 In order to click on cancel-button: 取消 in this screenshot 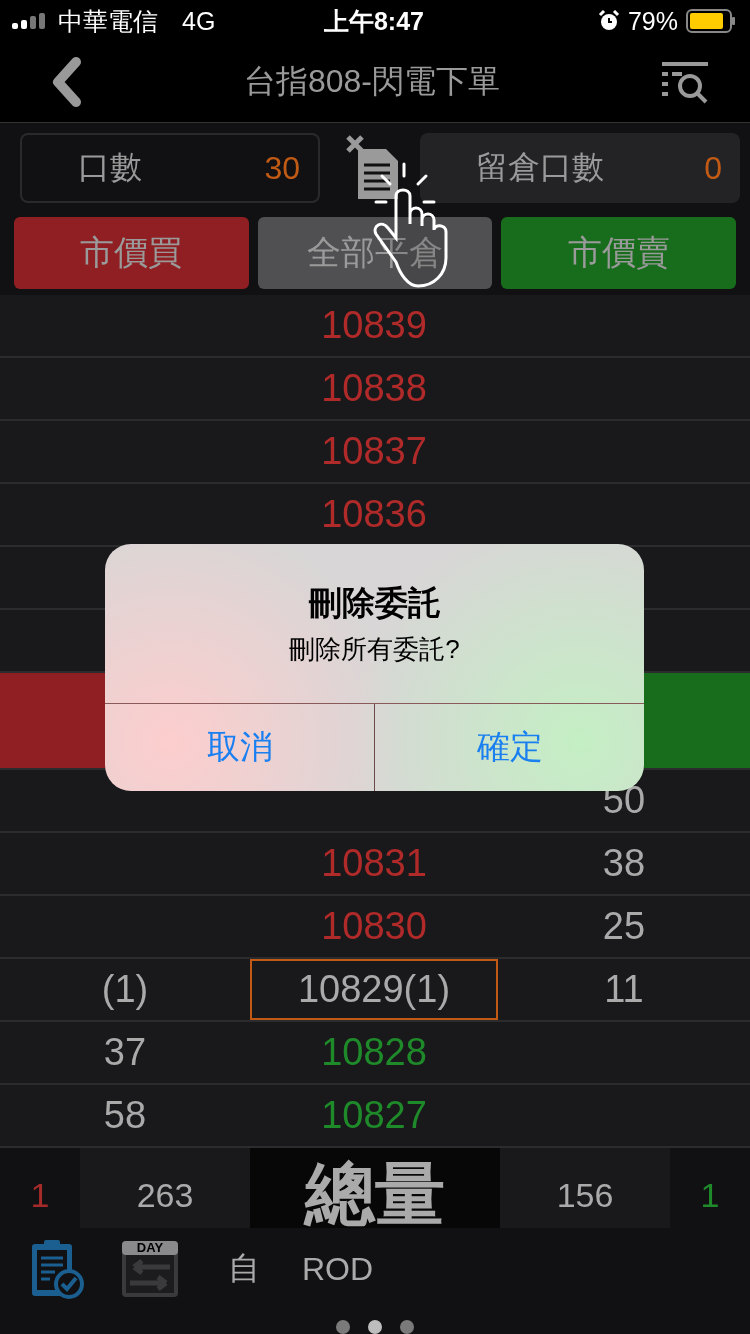, I will do `click(239, 747)`.